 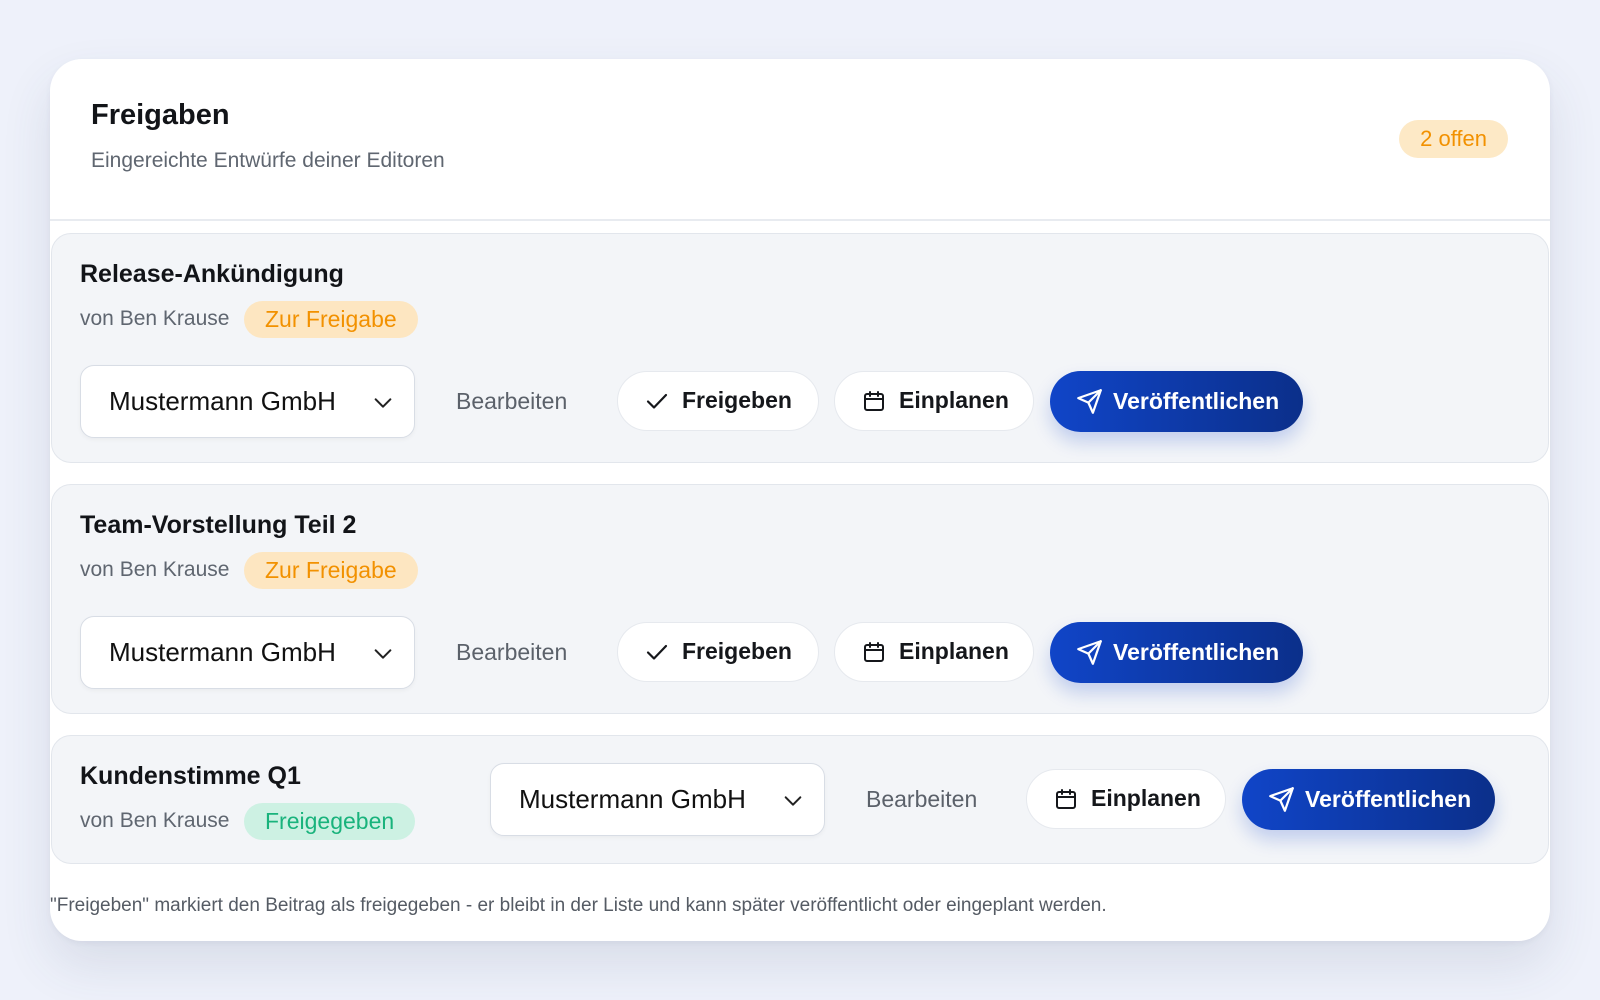 What do you see at coordinates (160, 115) in the screenshot?
I see `page-title: Freigaben` at bounding box center [160, 115].